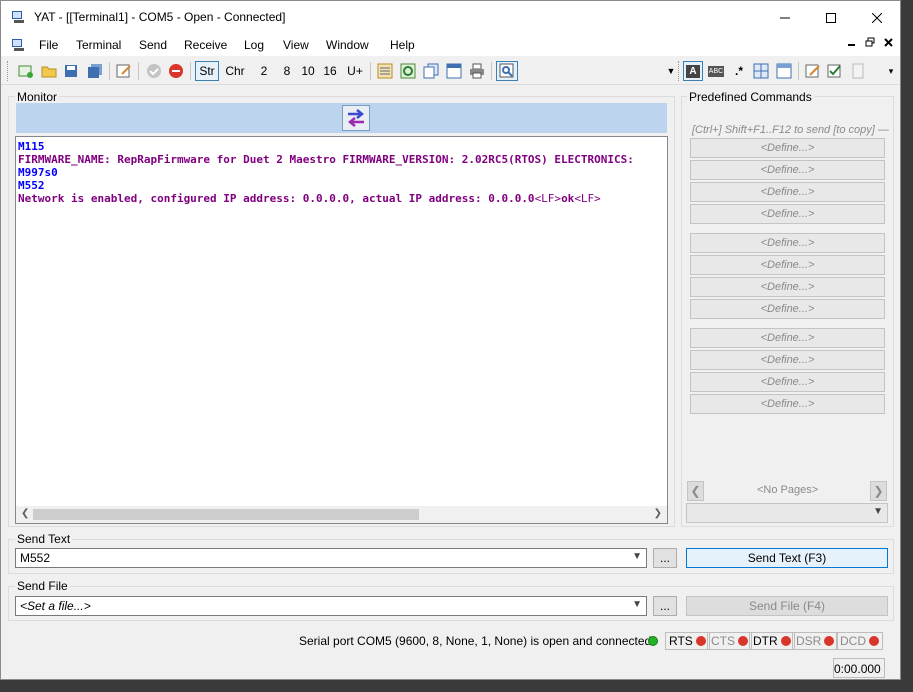 This screenshot has height=692, width=913. I want to click on format-a-button: A, so click(693, 71).